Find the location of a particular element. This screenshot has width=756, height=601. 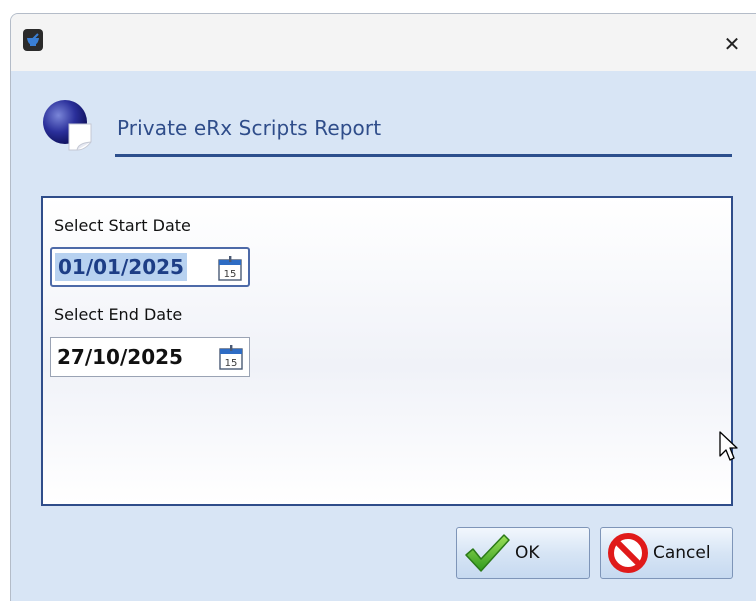

report-icon is located at coordinates (67, 125).